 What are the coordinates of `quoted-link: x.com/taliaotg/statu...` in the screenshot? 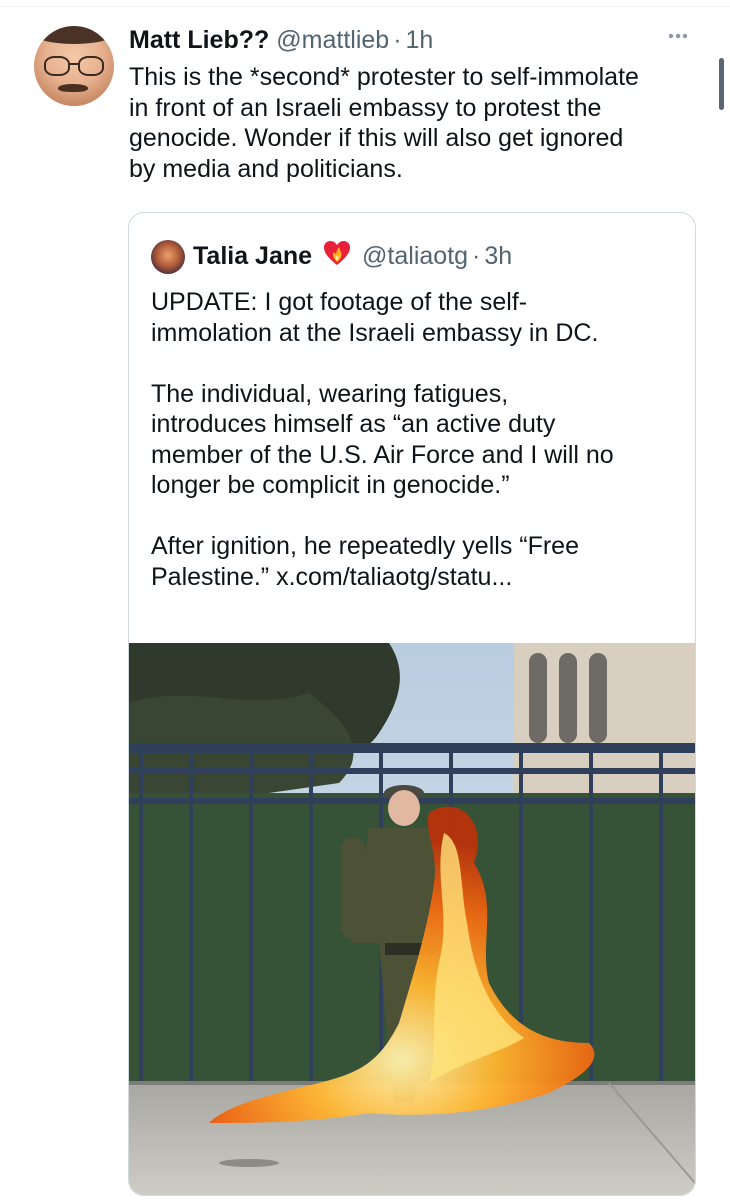 It's located at (394, 577).